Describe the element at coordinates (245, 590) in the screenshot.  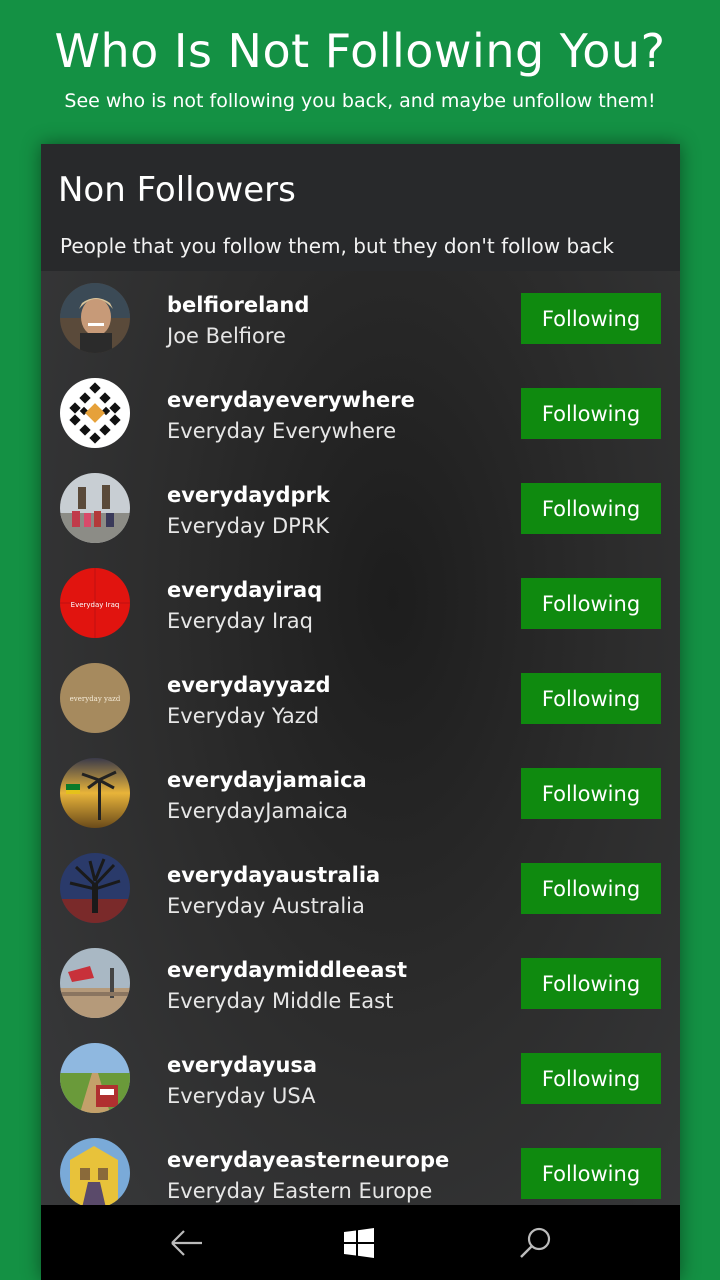
I see `username: everydayiraq` at that location.